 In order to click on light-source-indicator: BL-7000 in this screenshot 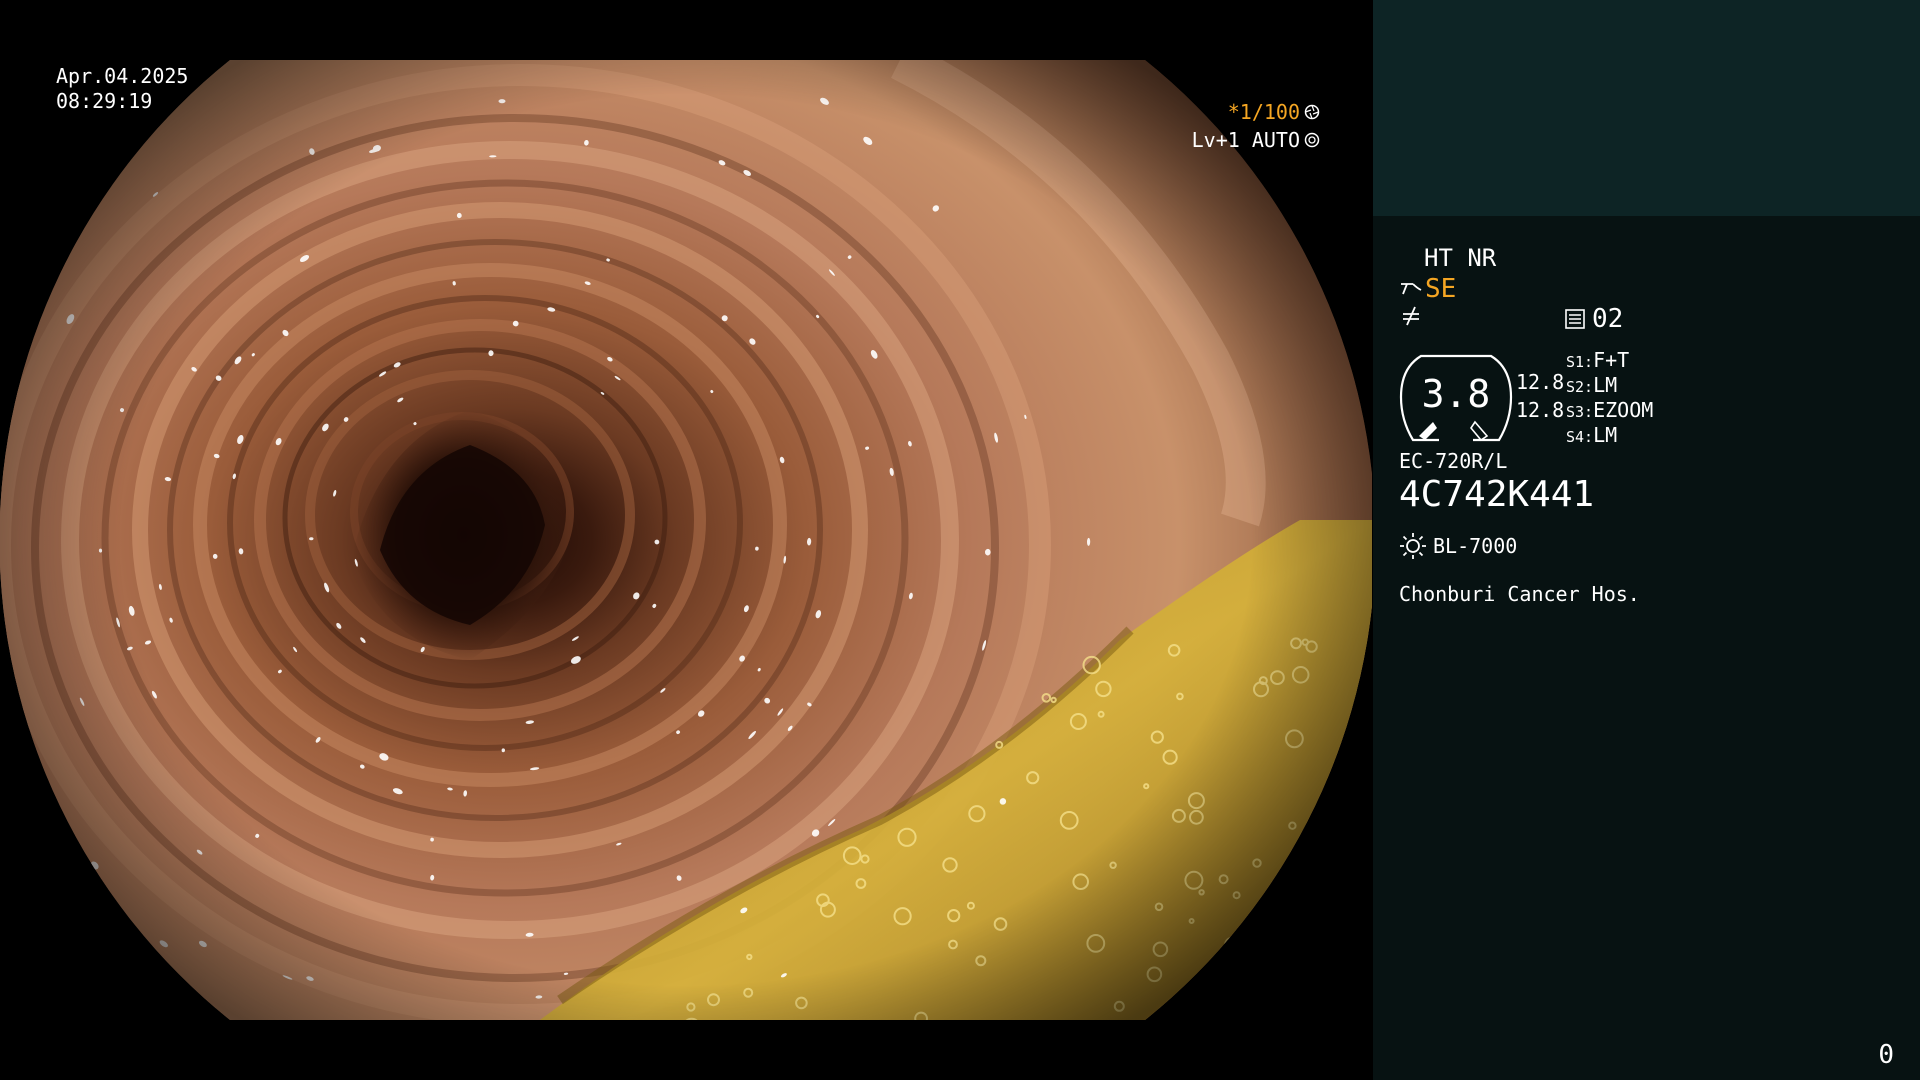, I will do `click(1458, 546)`.